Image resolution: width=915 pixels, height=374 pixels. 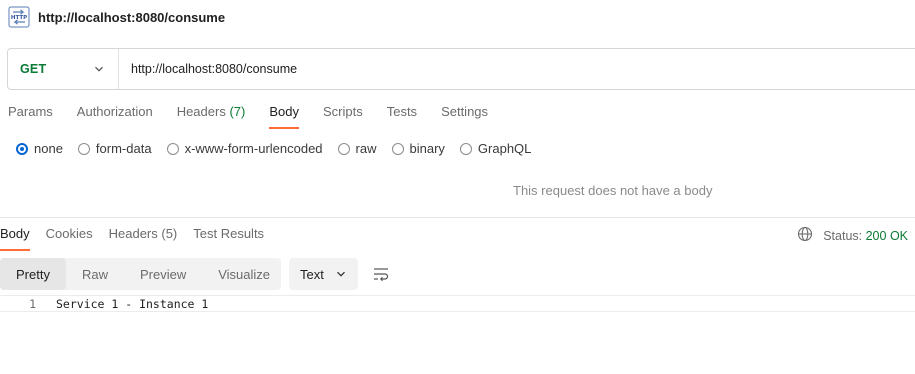 I want to click on radio-graphql: GraphQL, so click(x=495, y=148).